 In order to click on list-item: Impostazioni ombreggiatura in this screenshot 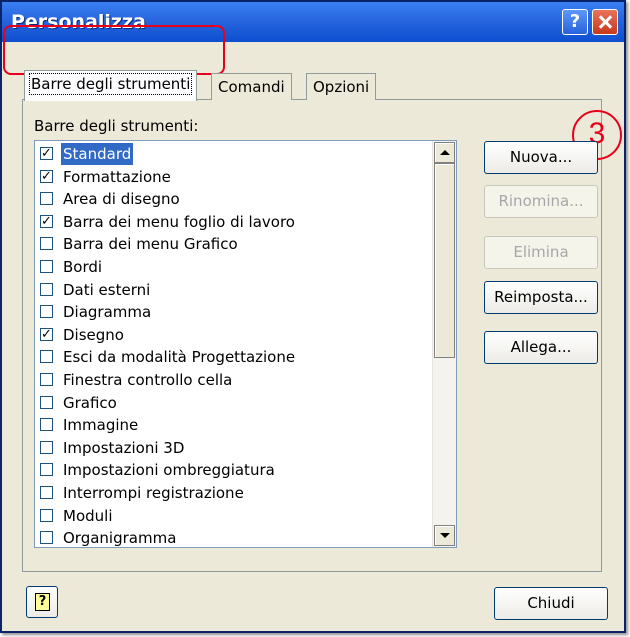, I will do `click(233, 470)`.